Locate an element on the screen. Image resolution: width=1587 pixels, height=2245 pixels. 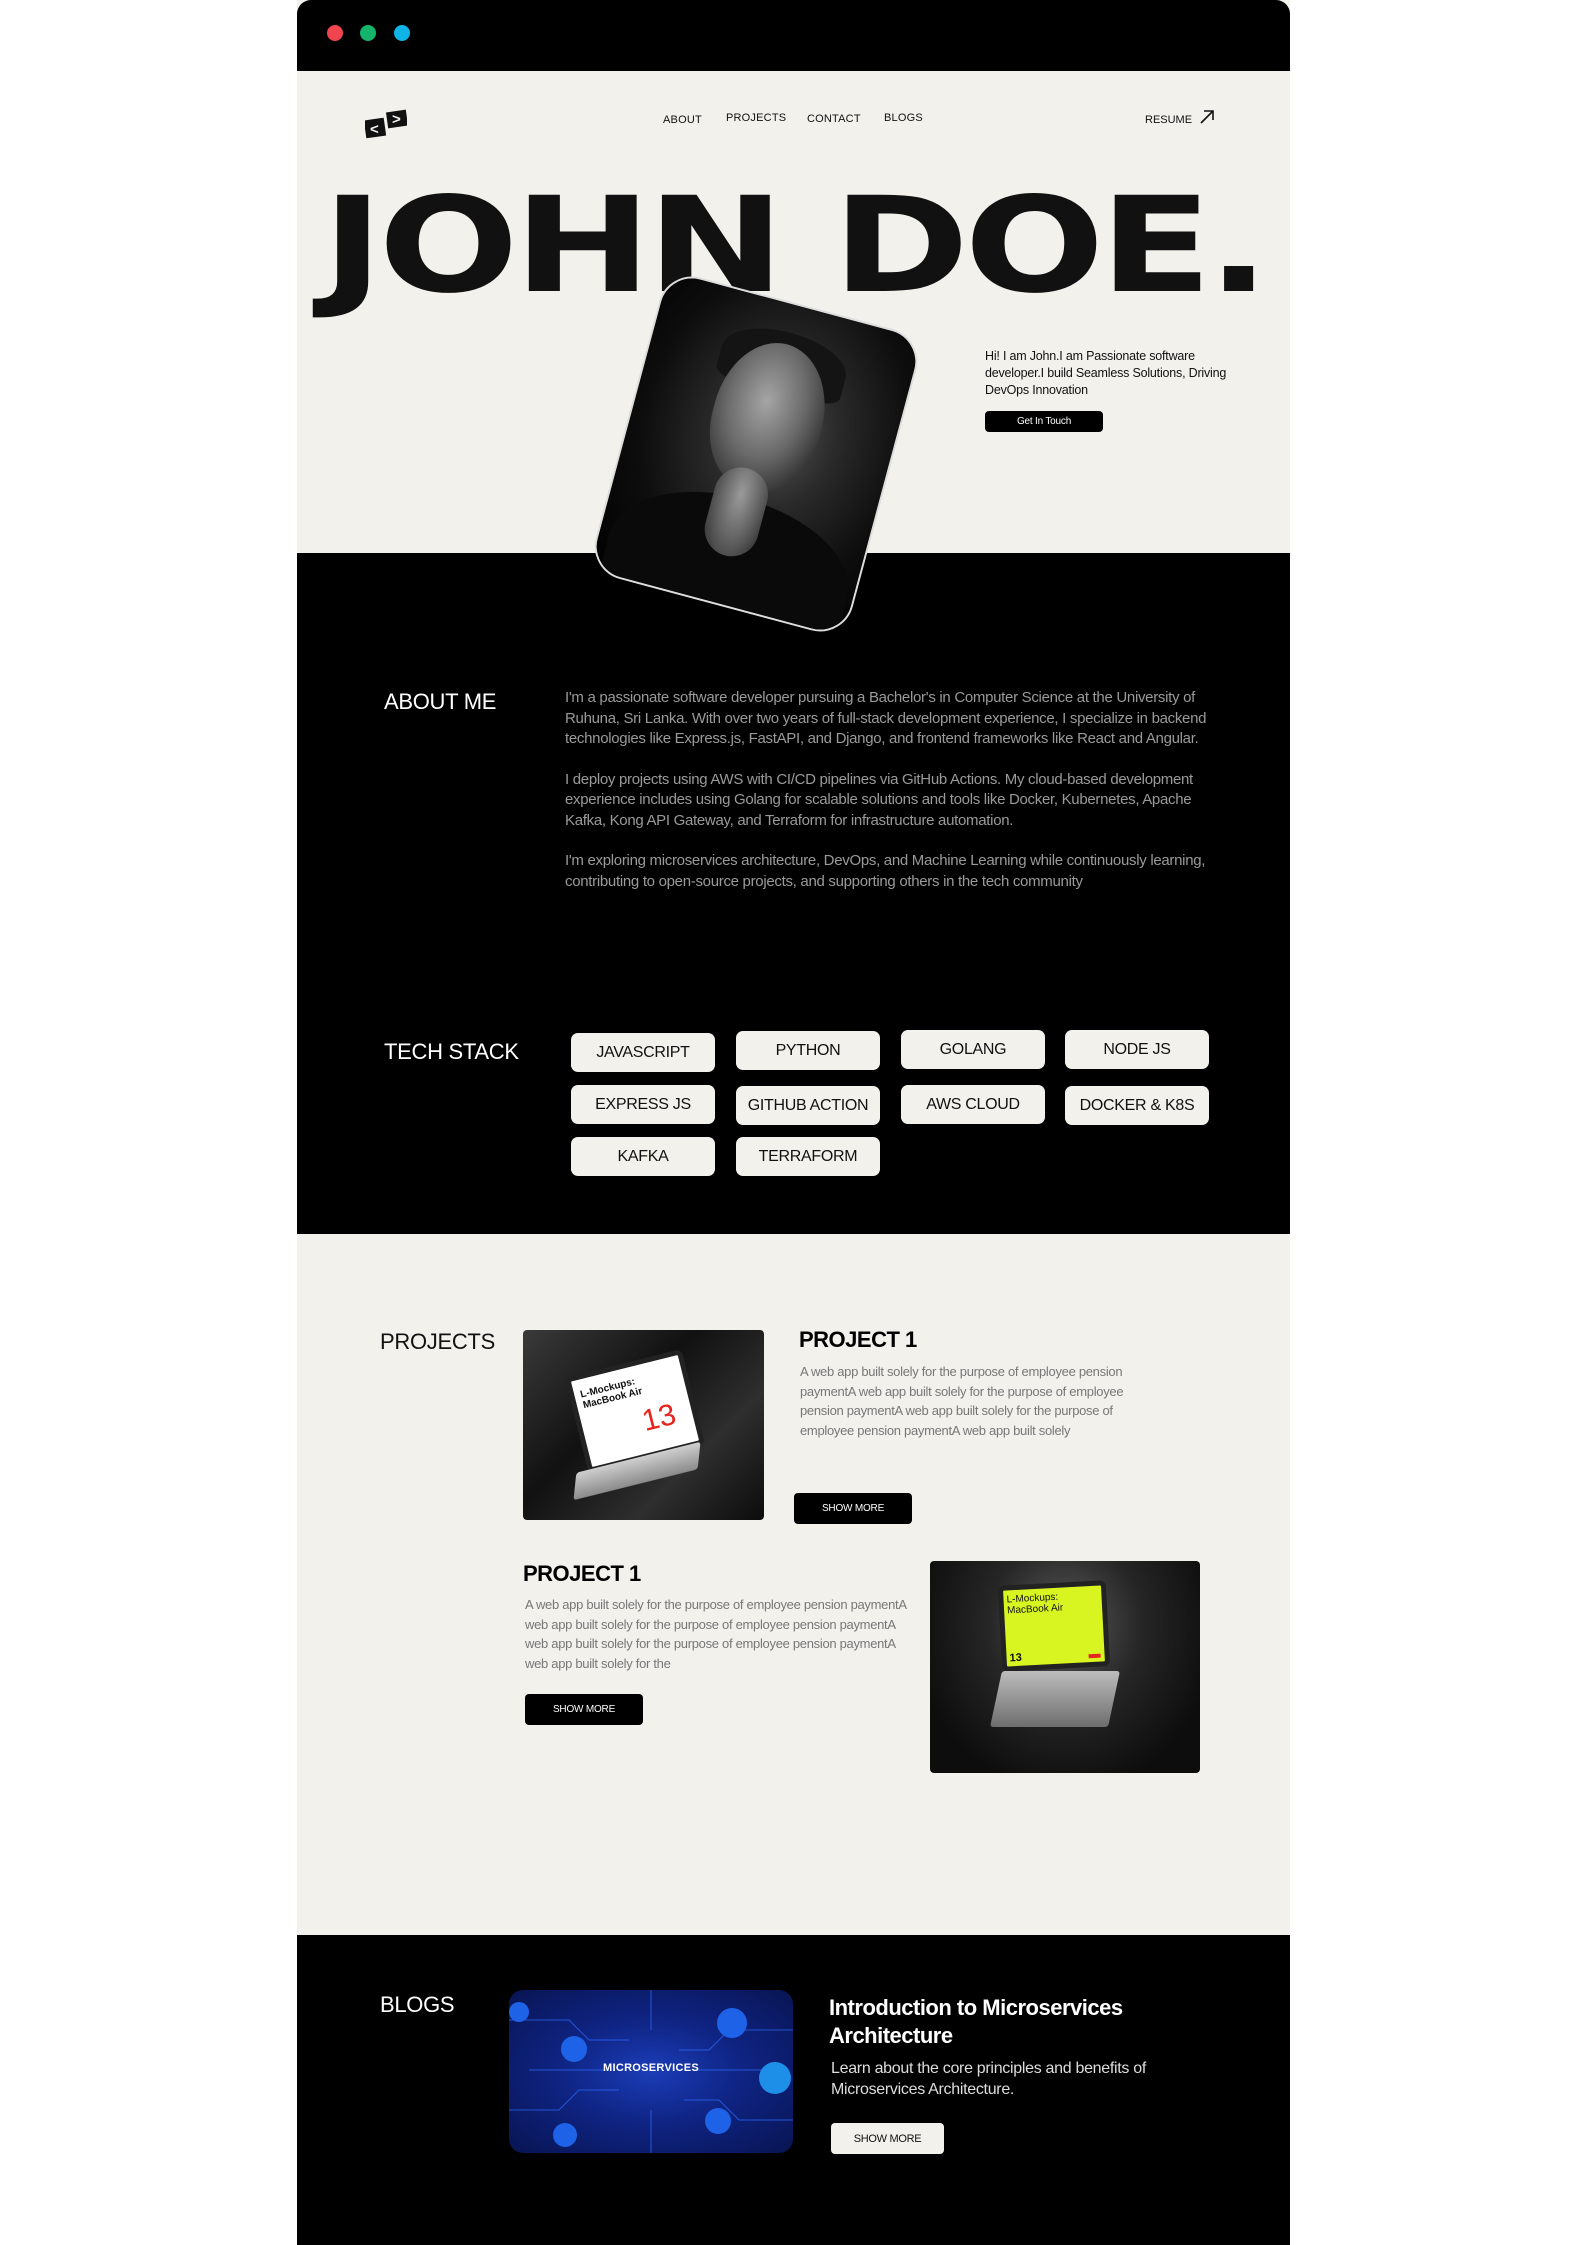
resume-link: RESUME is located at coordinates (1180, 117).